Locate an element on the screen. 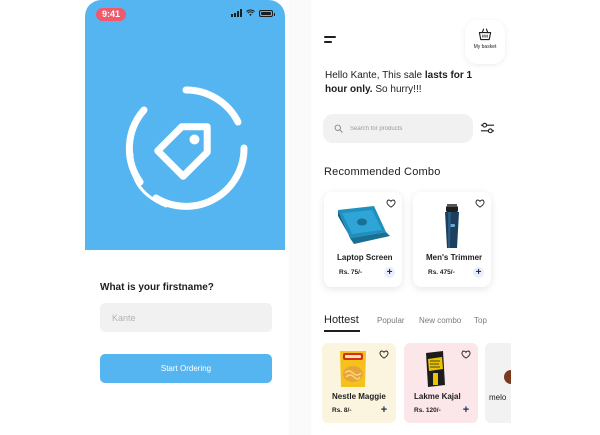  combo-card-mens-trimmer: Men's Trimmer Rs. 475/- + is located at coordinates (452, 239).